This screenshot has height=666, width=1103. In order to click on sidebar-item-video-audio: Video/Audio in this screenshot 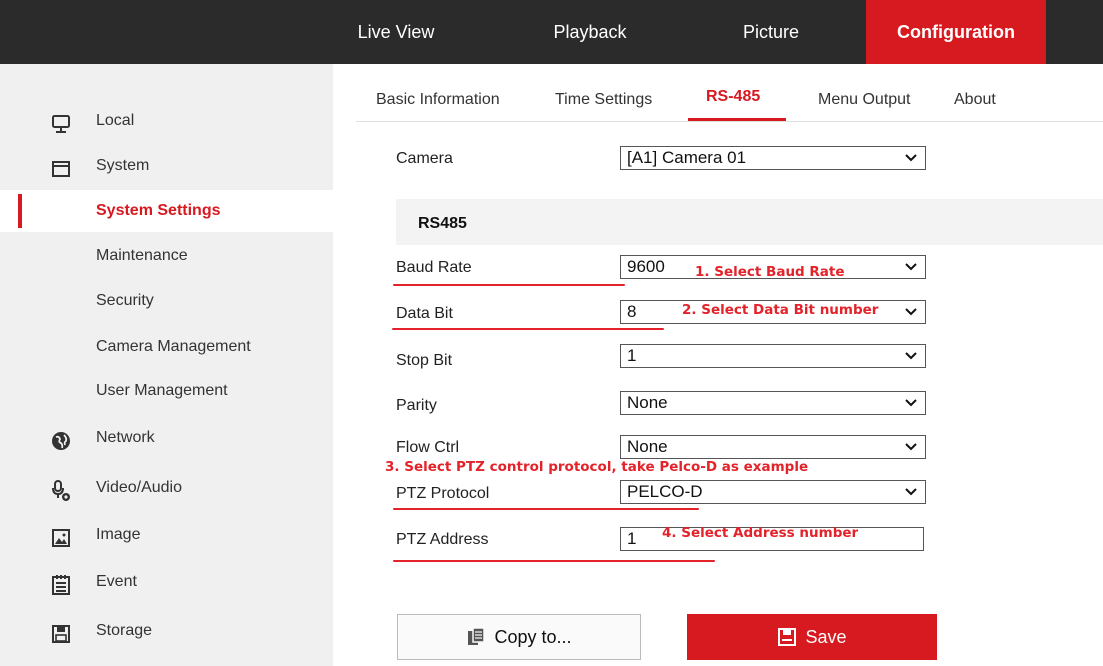, I will do `click(166, 488)`.